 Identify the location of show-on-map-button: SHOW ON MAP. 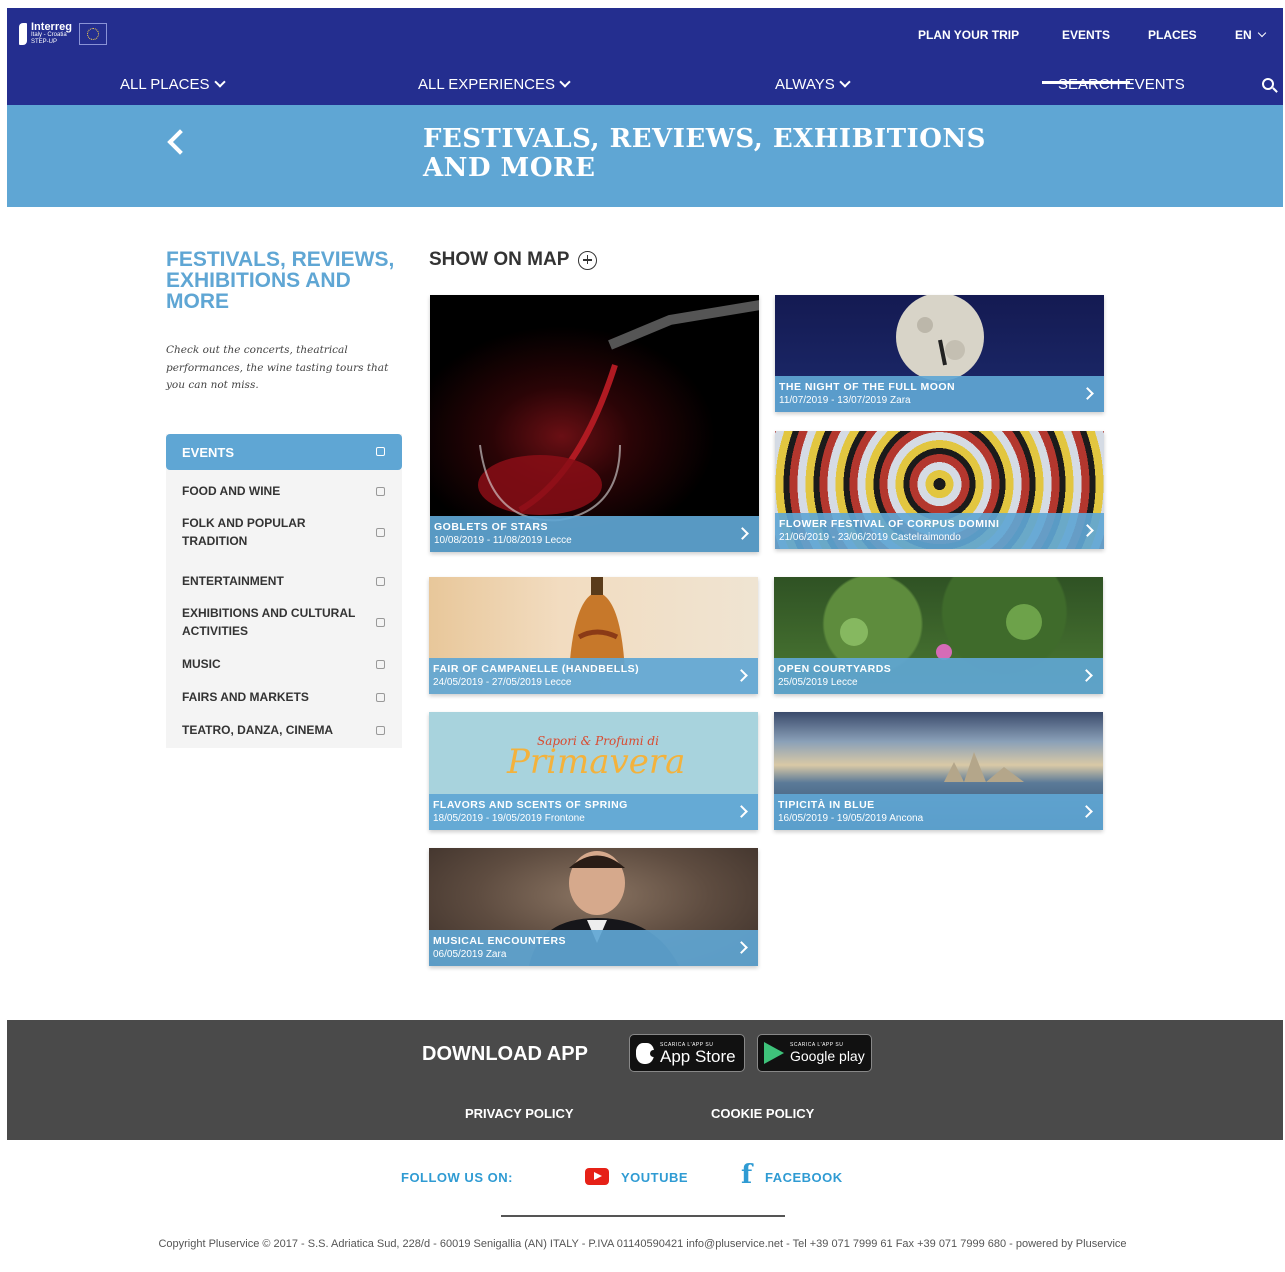
(513, 260).